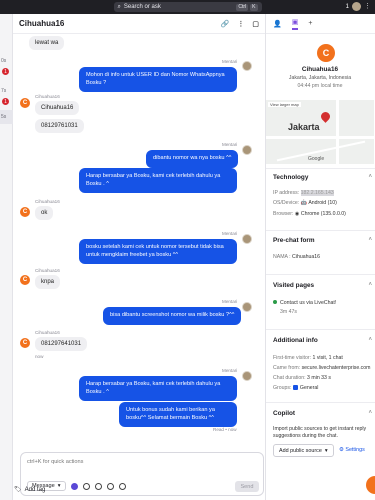 The height and width of the screenshot is (500, 375). What do you see at coordinates (303, 450) in the screenshot?
I see `add-public-source-button: Add public source ▾` at bounding box center [303, 450].